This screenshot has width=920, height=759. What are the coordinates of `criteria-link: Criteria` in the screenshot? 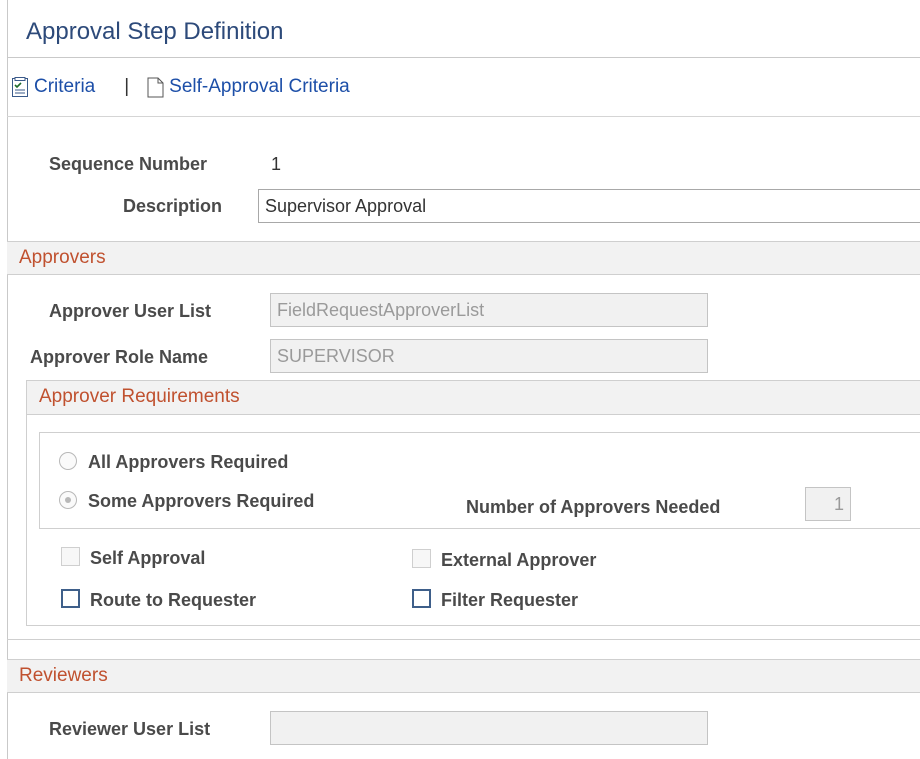 It's located at (64, 87).